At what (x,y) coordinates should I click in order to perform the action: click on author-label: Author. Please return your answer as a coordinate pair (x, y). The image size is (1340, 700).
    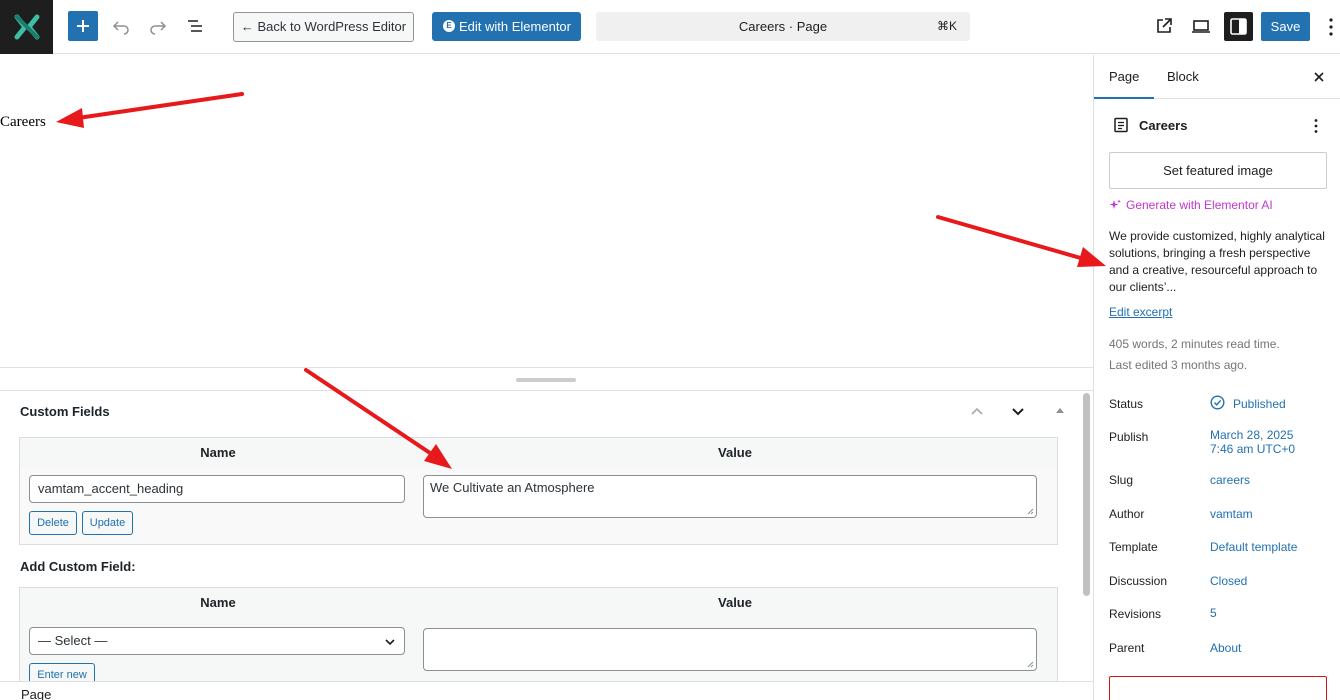
    Looking at the image, I should click on (1127, 514).